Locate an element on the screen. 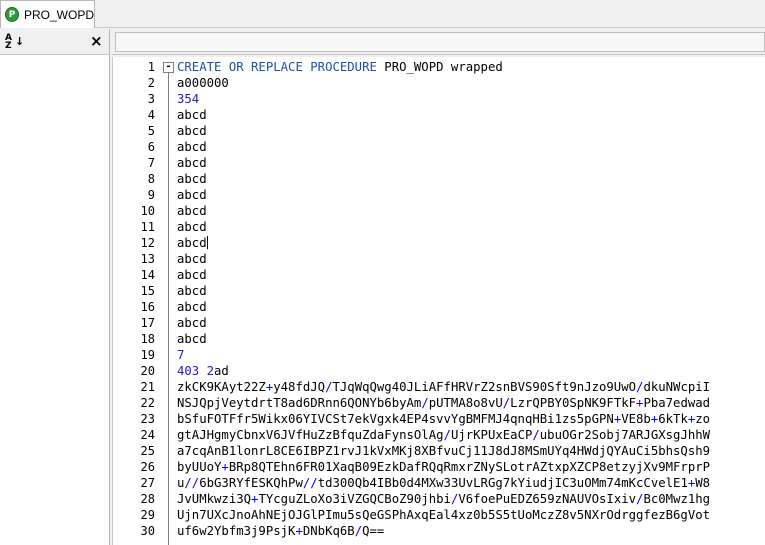 The width and height of the screenshot is (765, 545). left-panel-toolbar: A Z ↓ × is located at coordinates (54, 42).